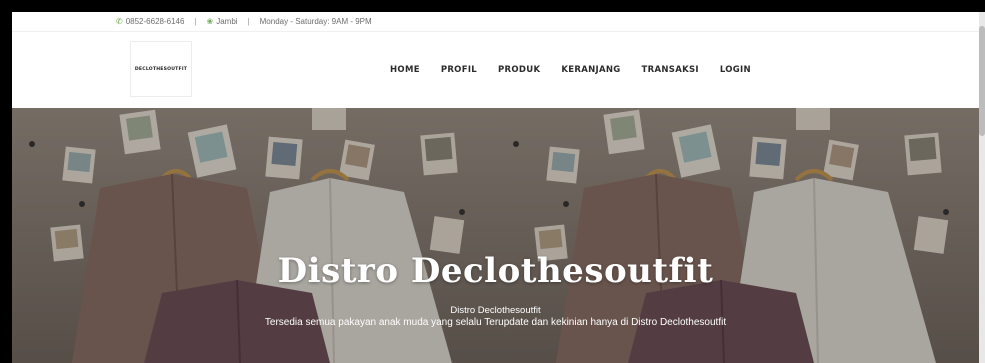 The height and width of the screenshot is (363, 985). What do you see at coordinates (210, 21) in the screenshot?
I see `location-icon: ❀` at bounding box center [210, 21].